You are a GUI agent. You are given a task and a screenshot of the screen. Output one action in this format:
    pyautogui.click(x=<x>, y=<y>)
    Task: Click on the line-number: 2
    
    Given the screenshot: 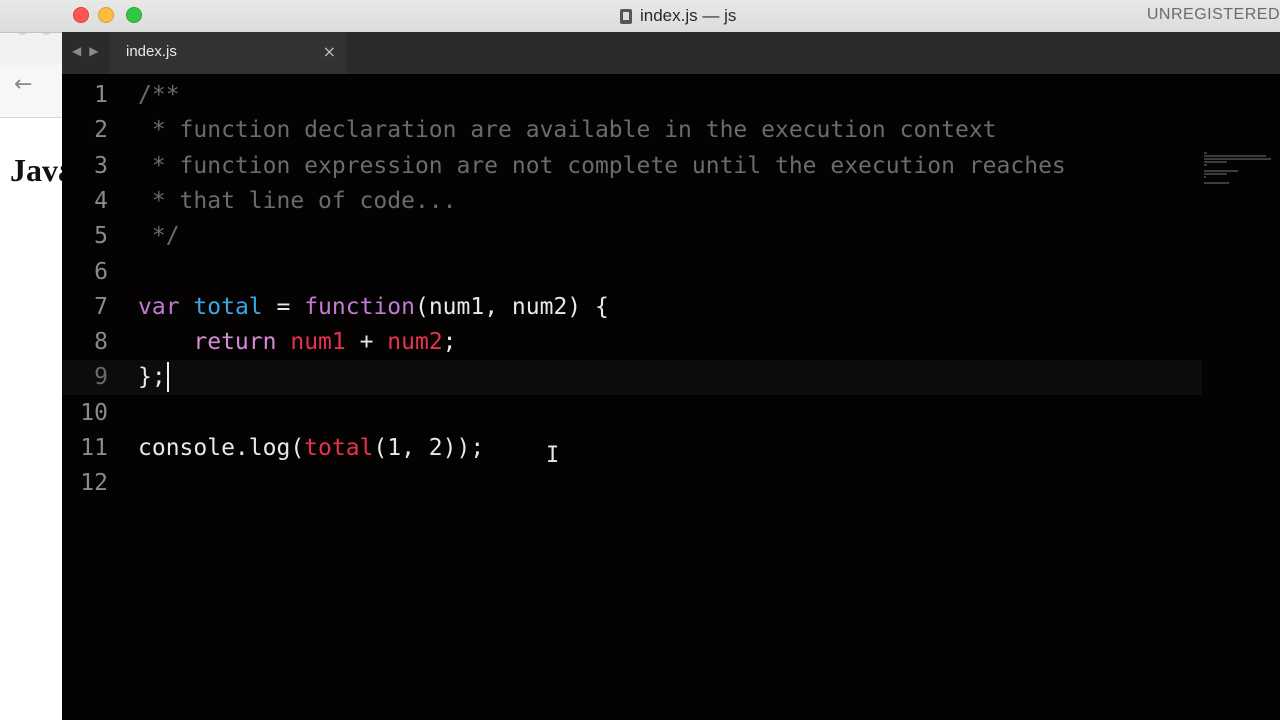 What is the action you would take?
    pyautogui.click(x=101, y=130)
    